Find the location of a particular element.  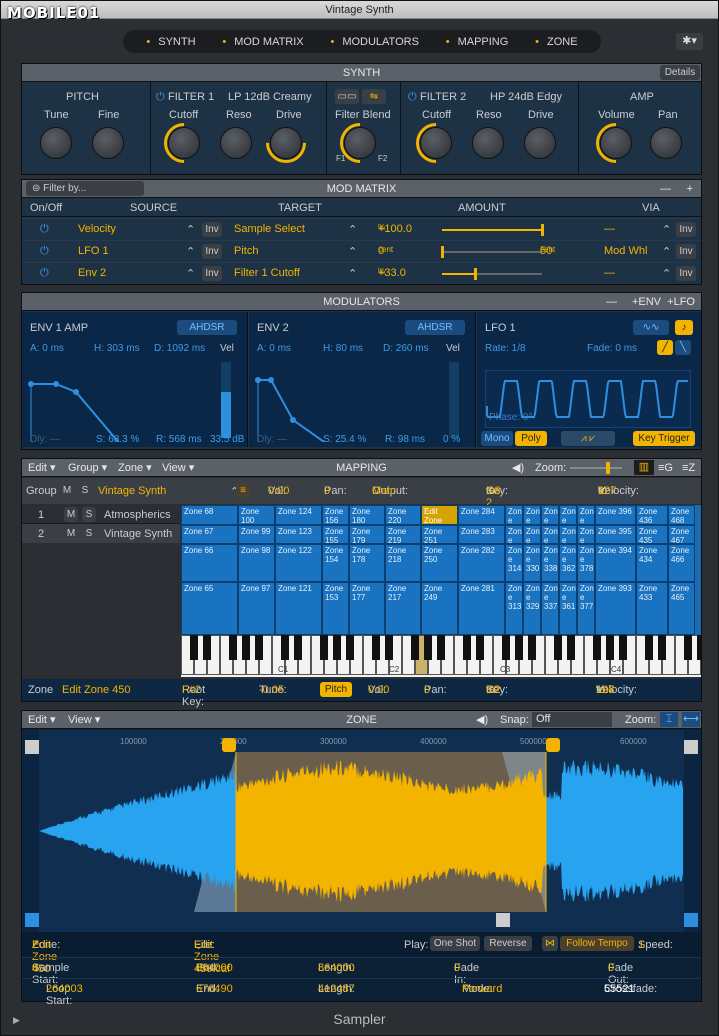

group-solo-button: S is located at coordinates (85, 490).